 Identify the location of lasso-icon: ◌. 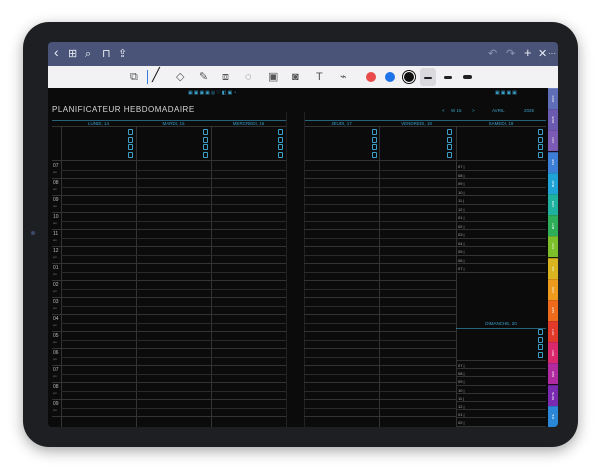
(248, 77).